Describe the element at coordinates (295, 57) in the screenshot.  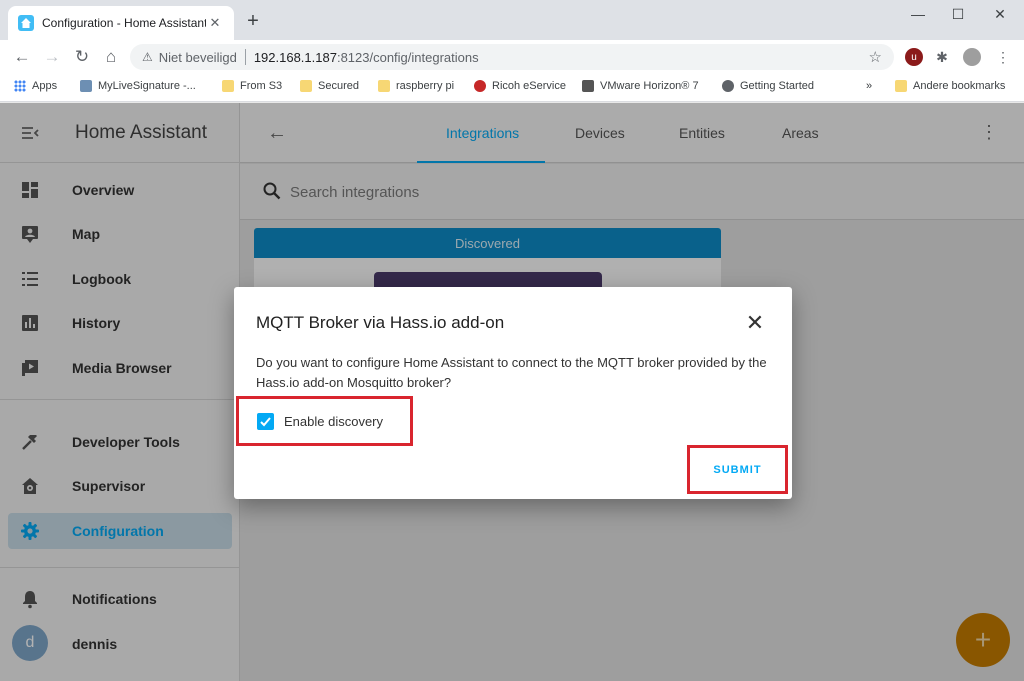
I see `address-host: 192.168.1.187` at that location.